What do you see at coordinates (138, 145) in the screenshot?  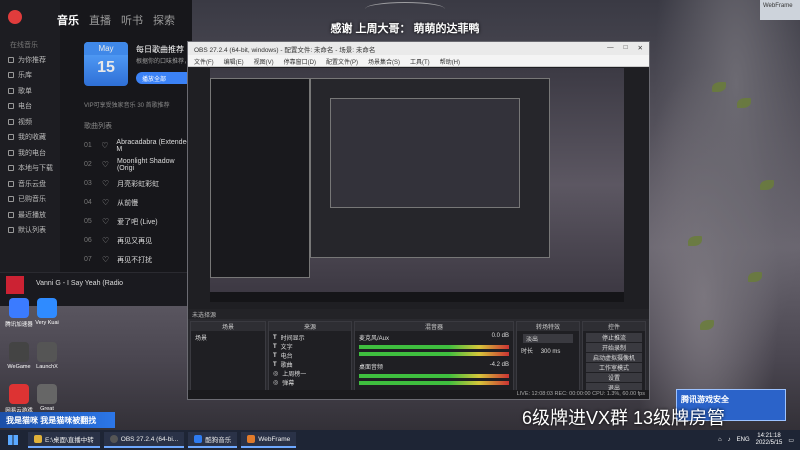 I see `song-row: 01 ♡ Abracadabra (Extended M` at bounding box center [138, 145].